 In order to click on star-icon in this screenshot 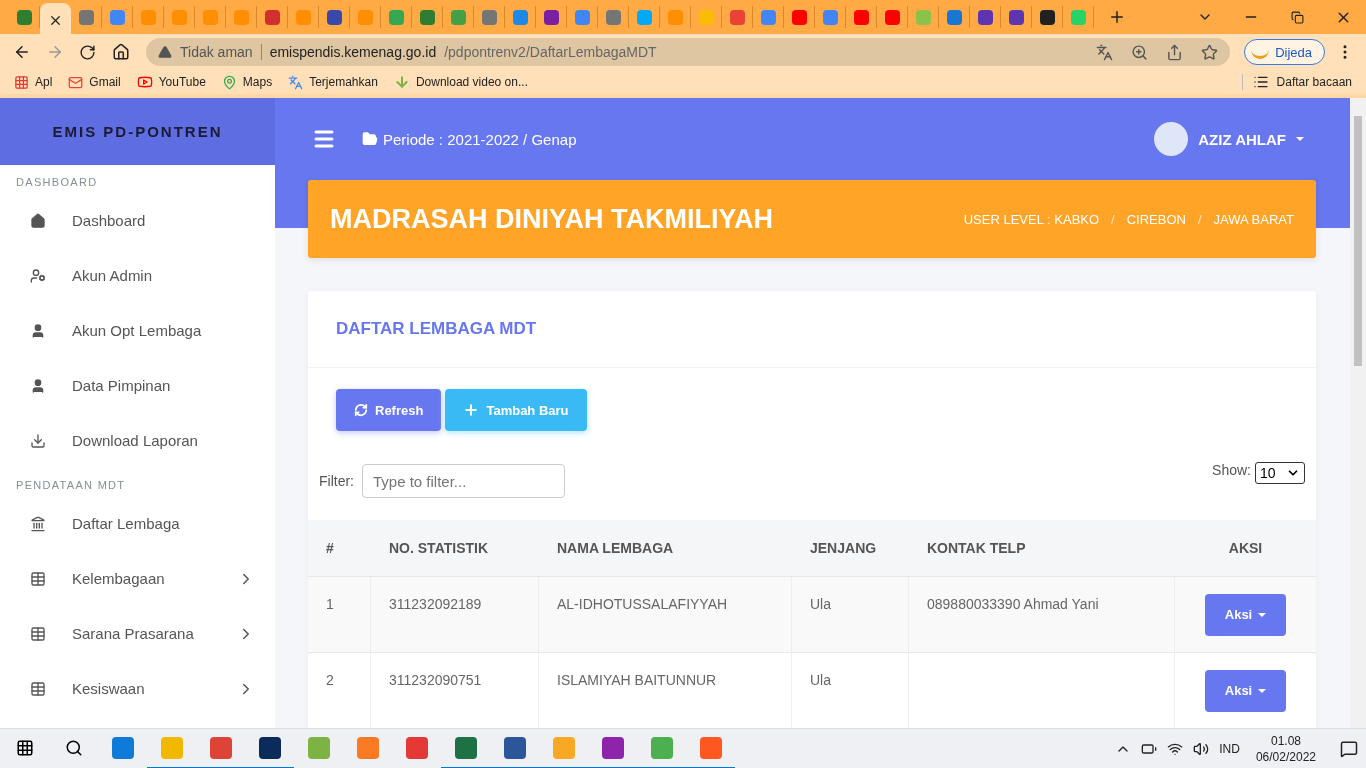, I will do `click(1210, 52)`.